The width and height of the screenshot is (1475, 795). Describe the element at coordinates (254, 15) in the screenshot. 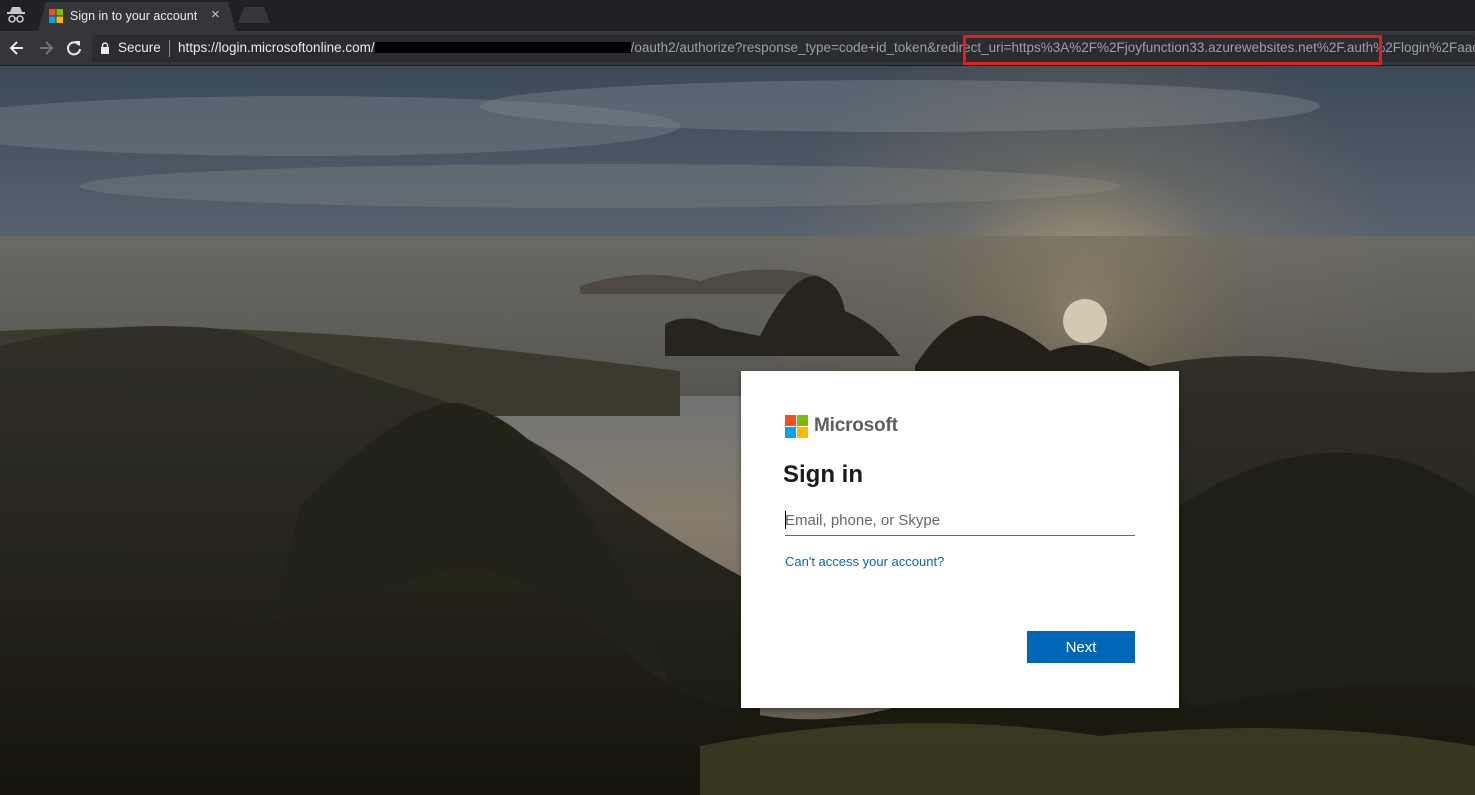

I see `new-tab-button` at that location.